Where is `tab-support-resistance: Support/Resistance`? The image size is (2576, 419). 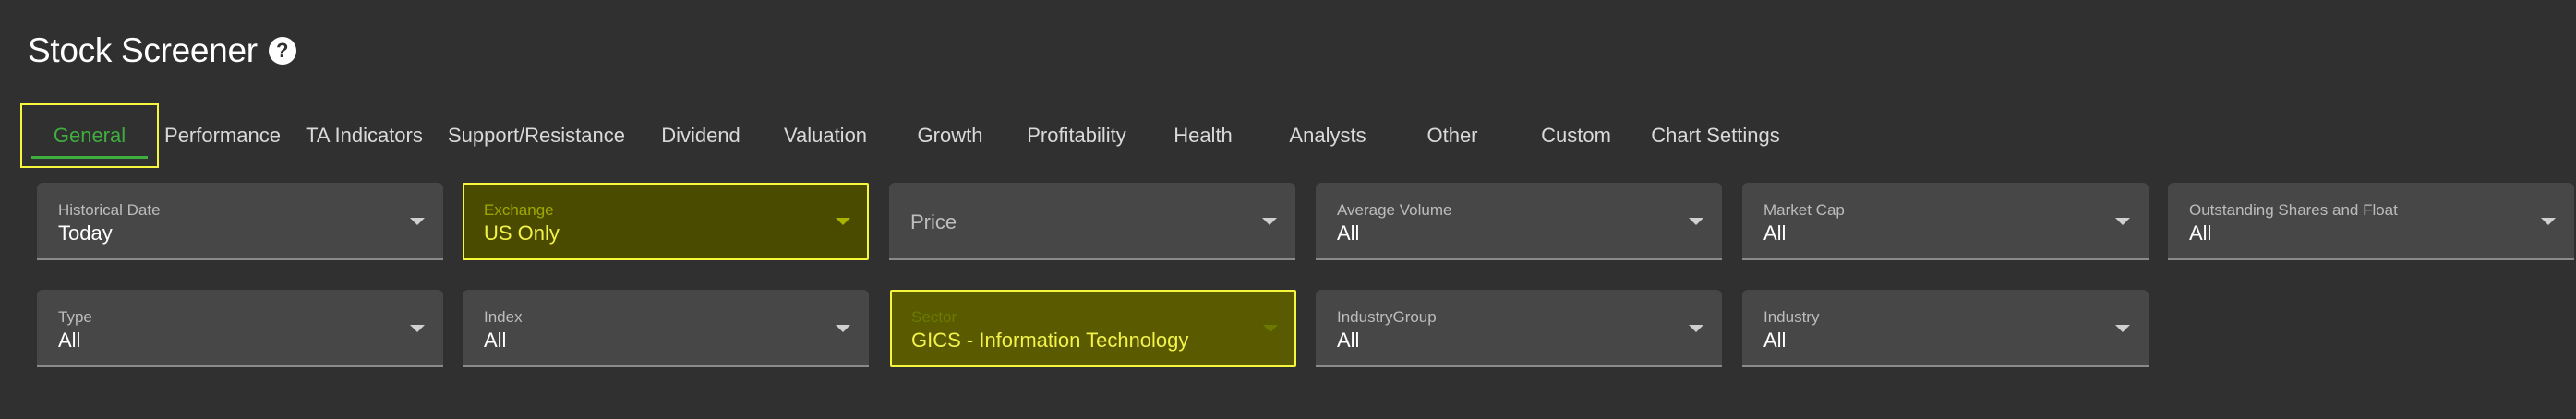 tab-support-resistance: Support/Resistance is located at coordinates (536, 135).